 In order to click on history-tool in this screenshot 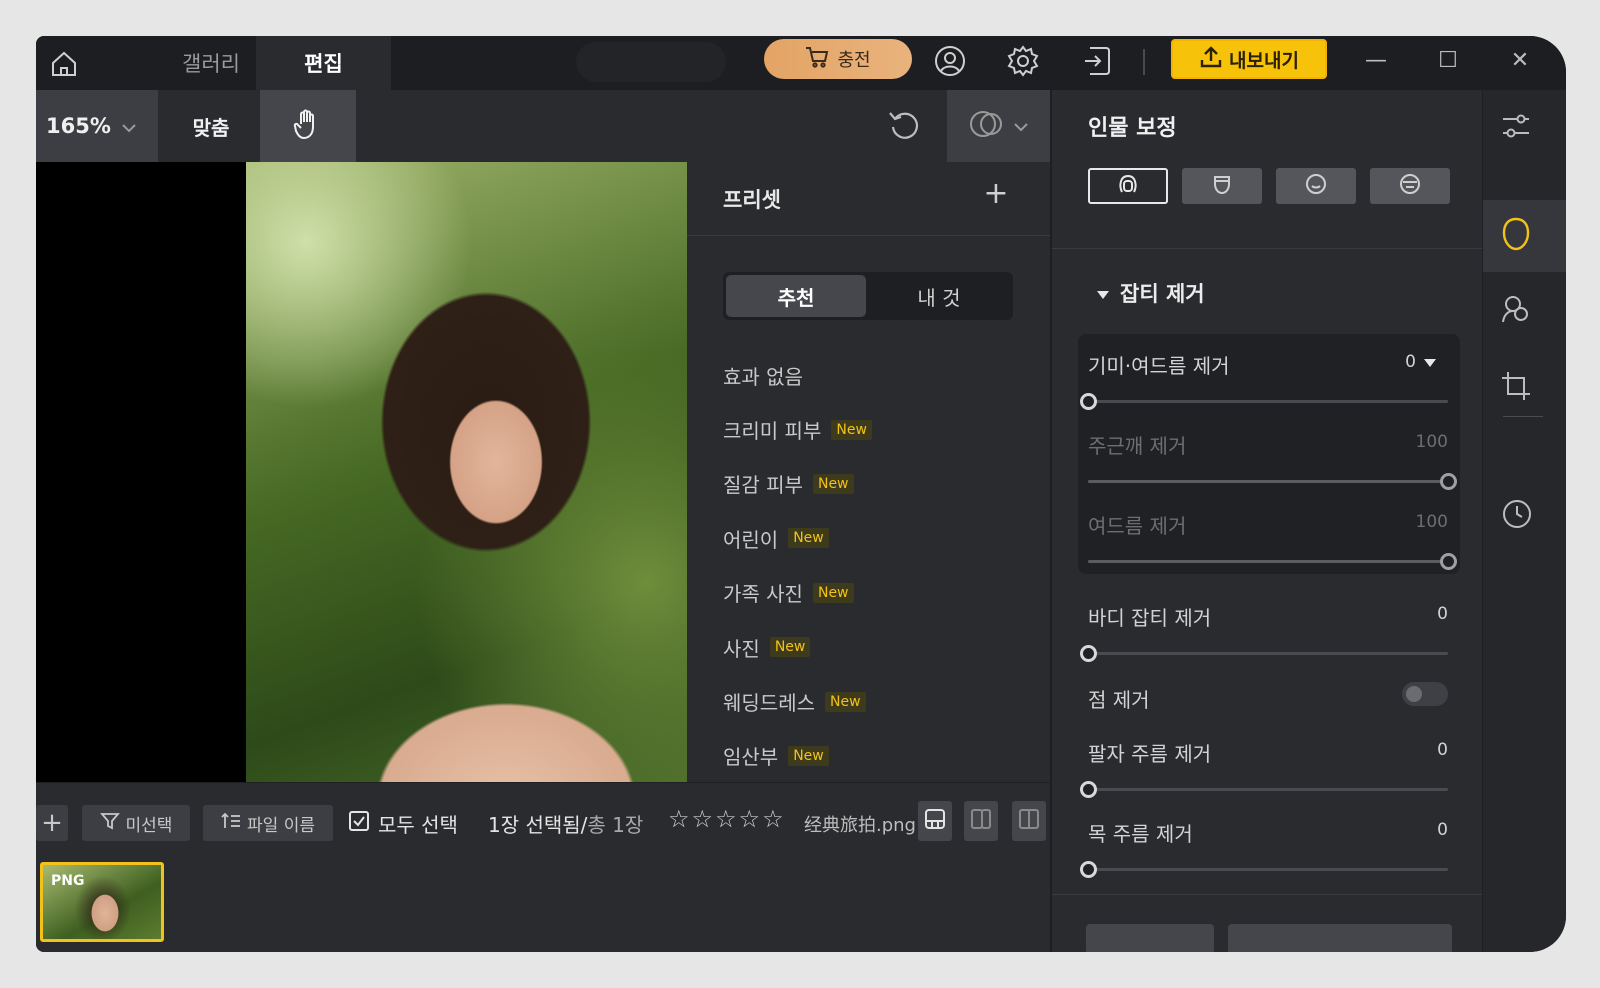, I will do `click(1524, 516)`.